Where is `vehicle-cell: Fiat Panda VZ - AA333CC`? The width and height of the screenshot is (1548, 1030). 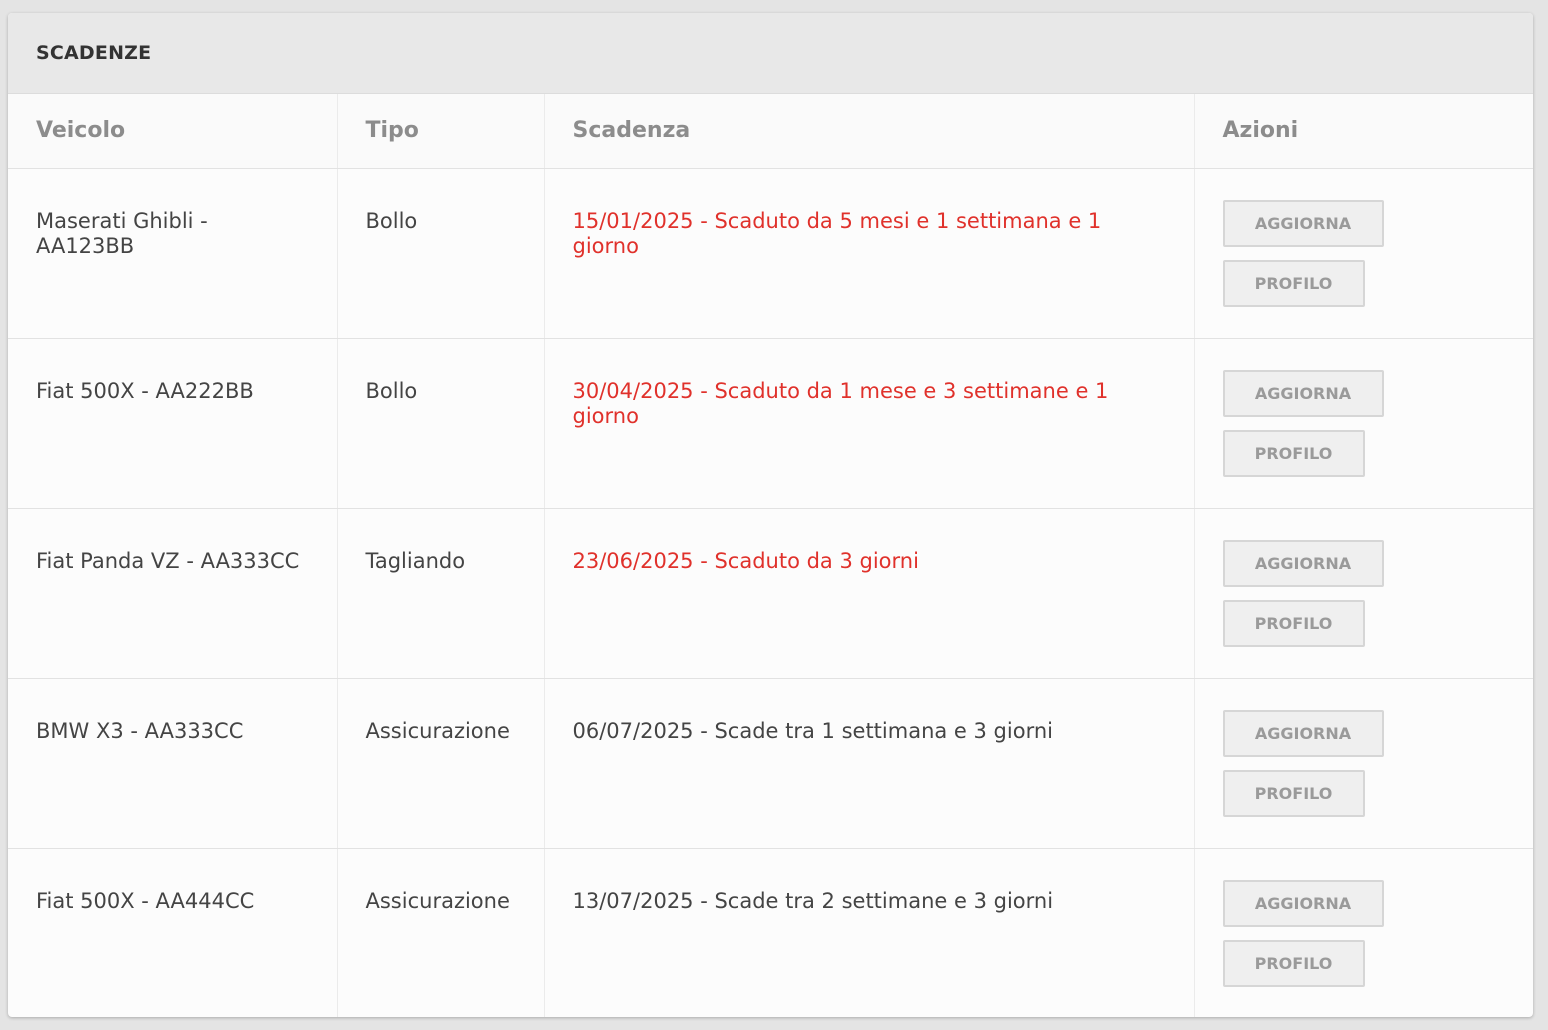 vehicle-cell: Fiat Panda VZ - AA333CC is located at coordinates (173, 593).